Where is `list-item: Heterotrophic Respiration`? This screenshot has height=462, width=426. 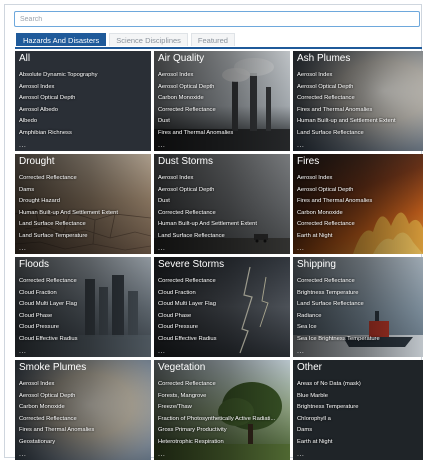 list-item: Heterotrophic Respiration is located at coordinates (216, 443).